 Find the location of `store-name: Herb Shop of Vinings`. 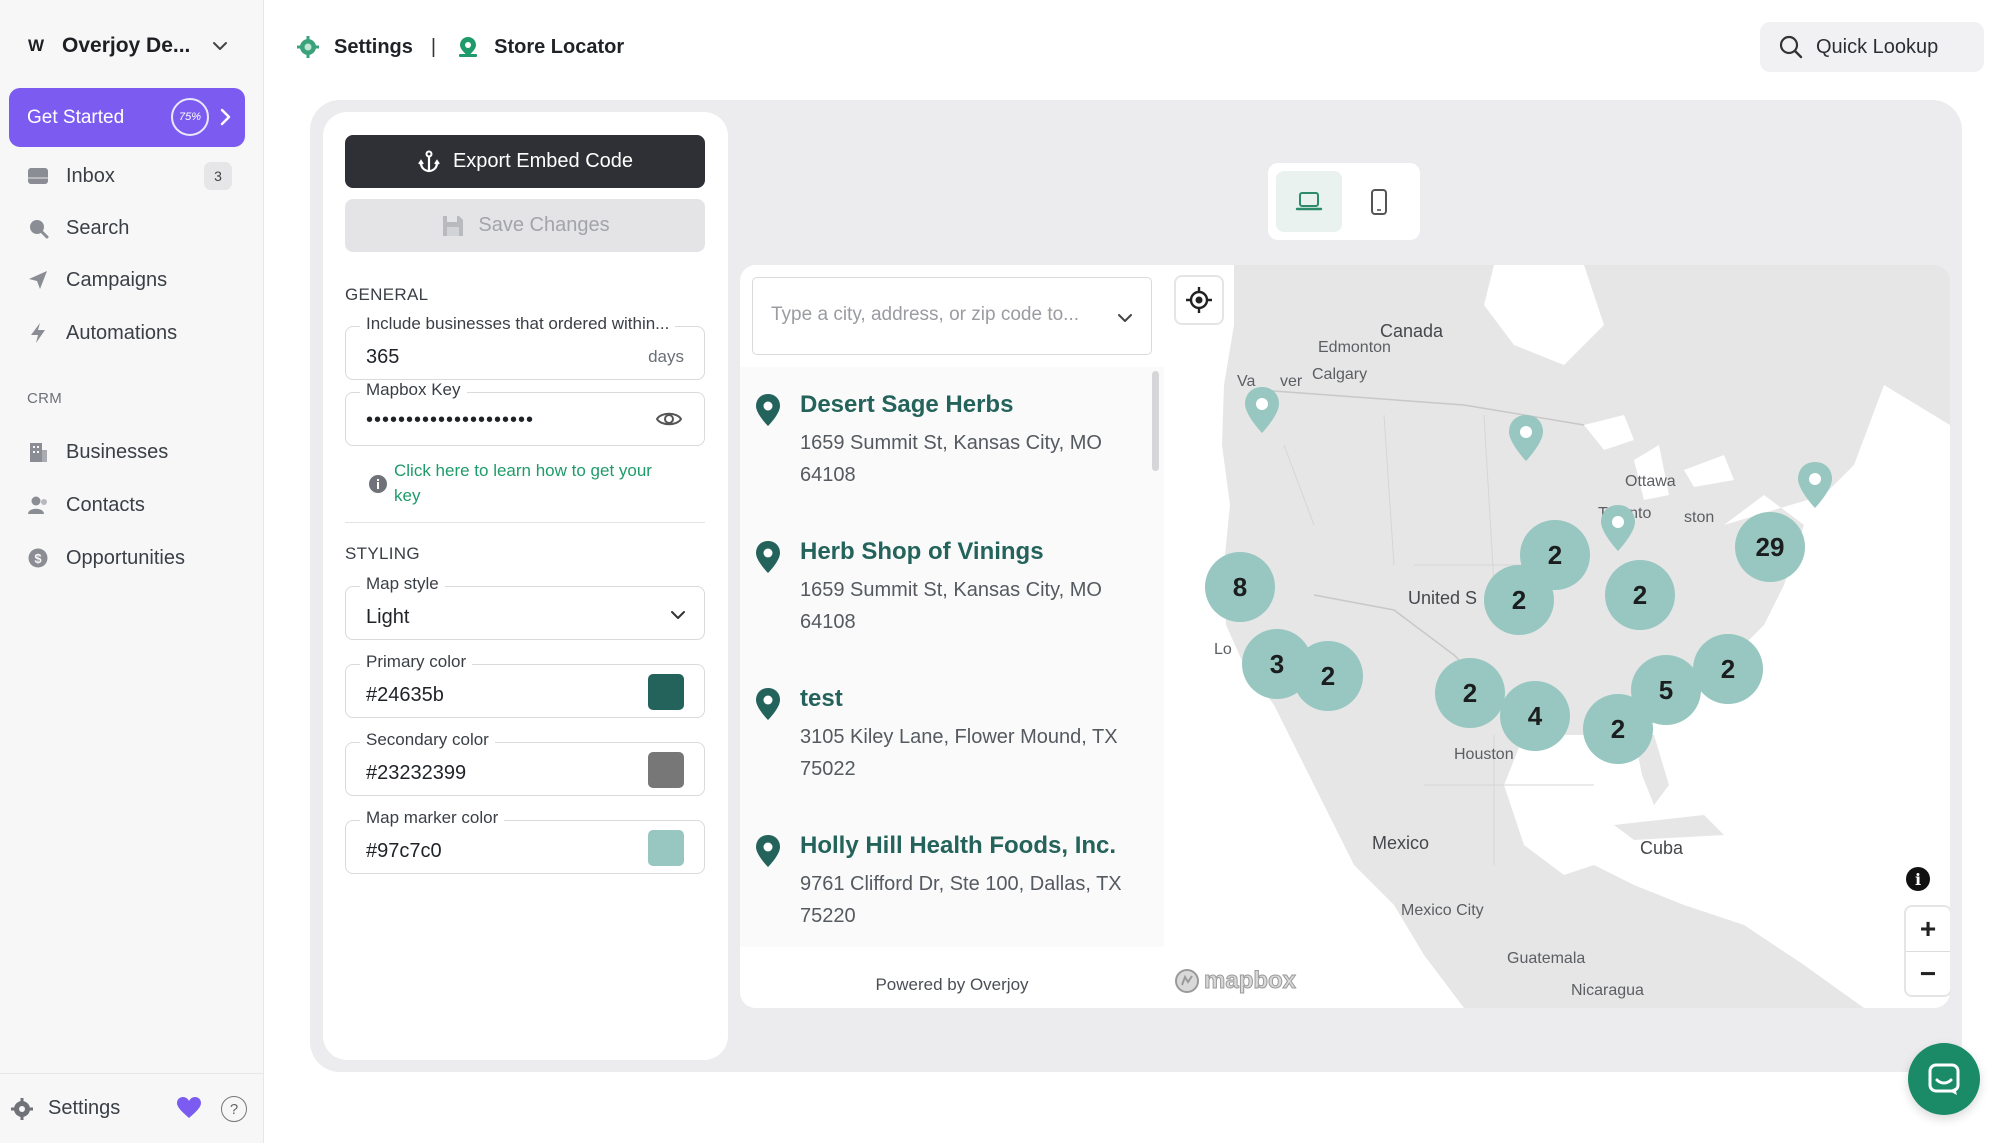

store-name: Herb Shop of Vinings is located at coordinates (922, 551).